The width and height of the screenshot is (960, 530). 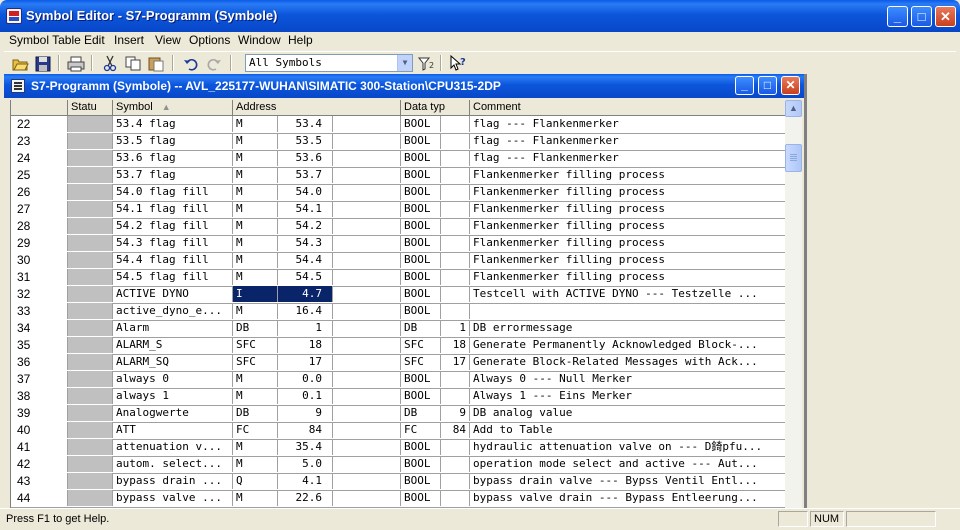 I want to click on scroll-up-button: ▲, so click(x=793, y=108).